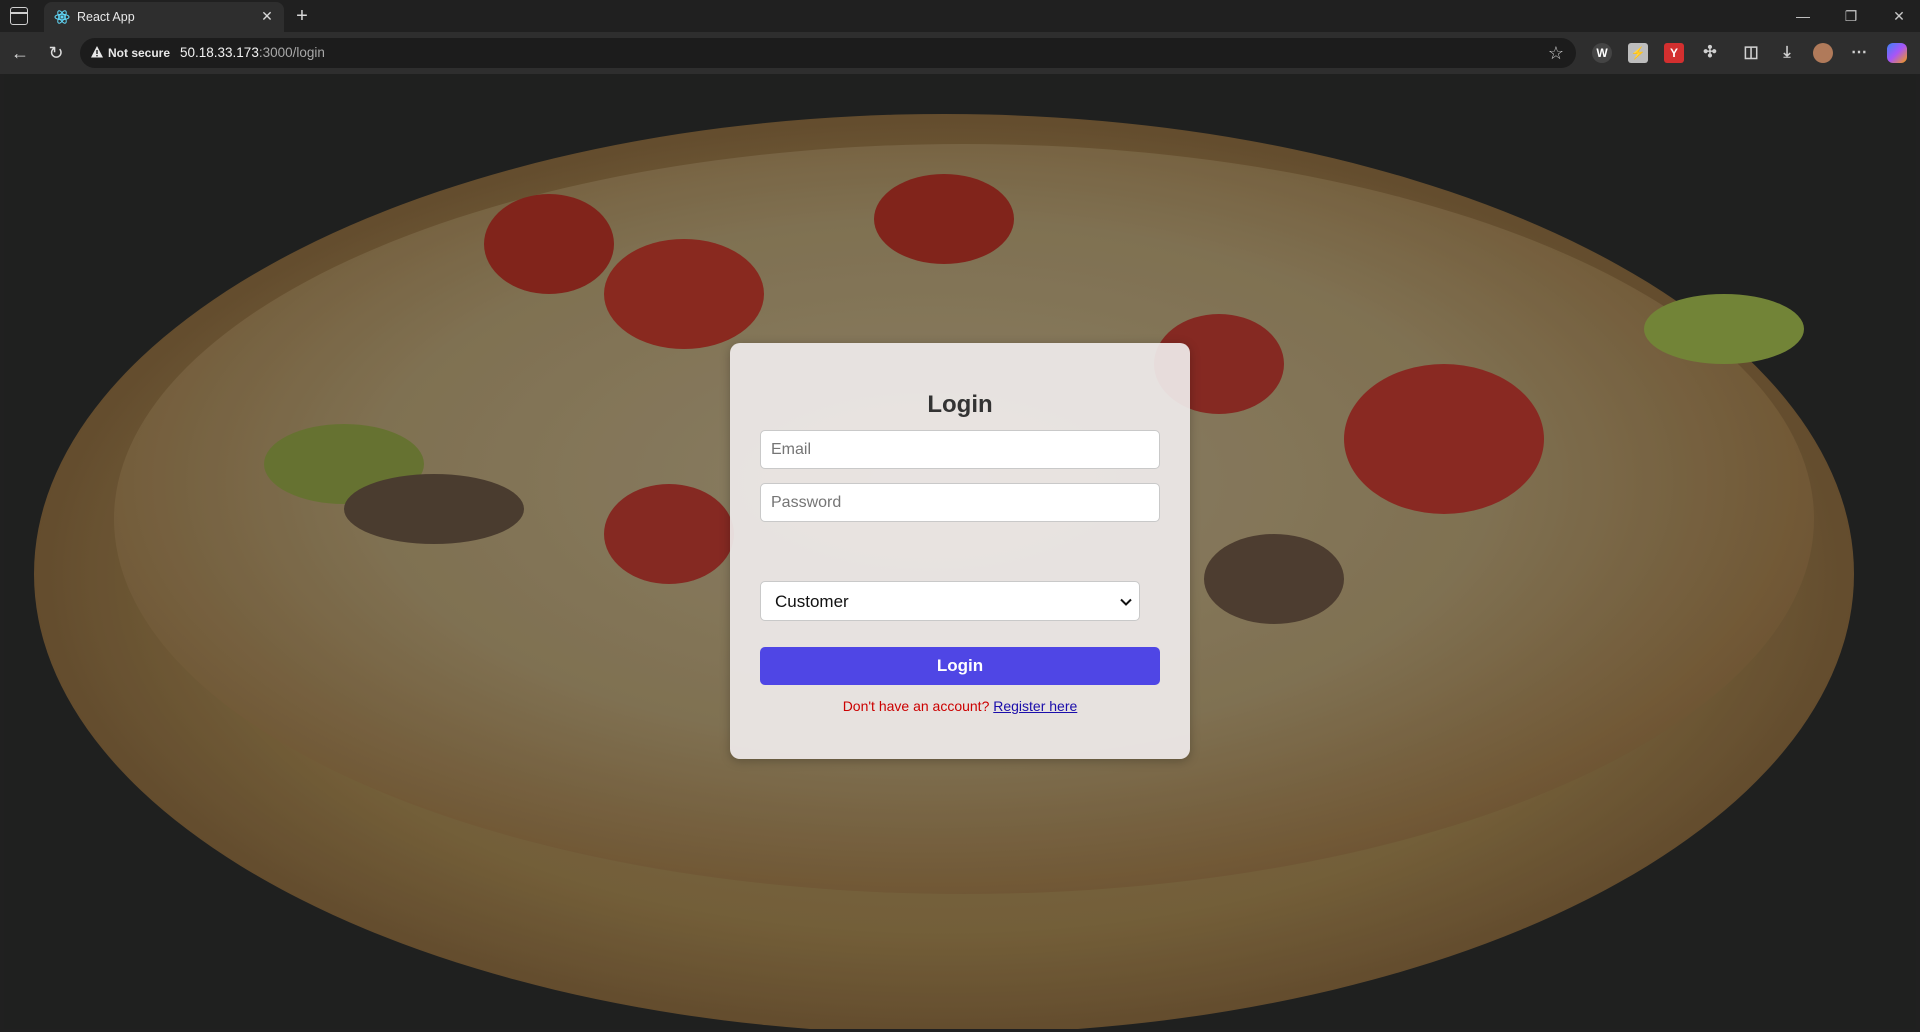 The height and width of the screenshot is (1032, 1920). What do you see at coordinates (106, 17) in the screenshot?
I see `tab-title: React App` at bounding box center [106, 17].